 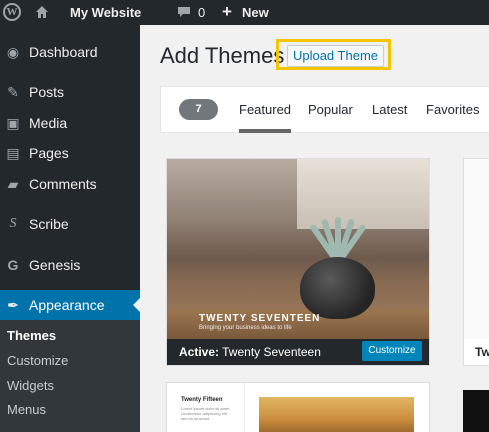 What do you see at coordinates (363, 194) in the screenshot?
I see `background-window` at bounding box center [363, 194].